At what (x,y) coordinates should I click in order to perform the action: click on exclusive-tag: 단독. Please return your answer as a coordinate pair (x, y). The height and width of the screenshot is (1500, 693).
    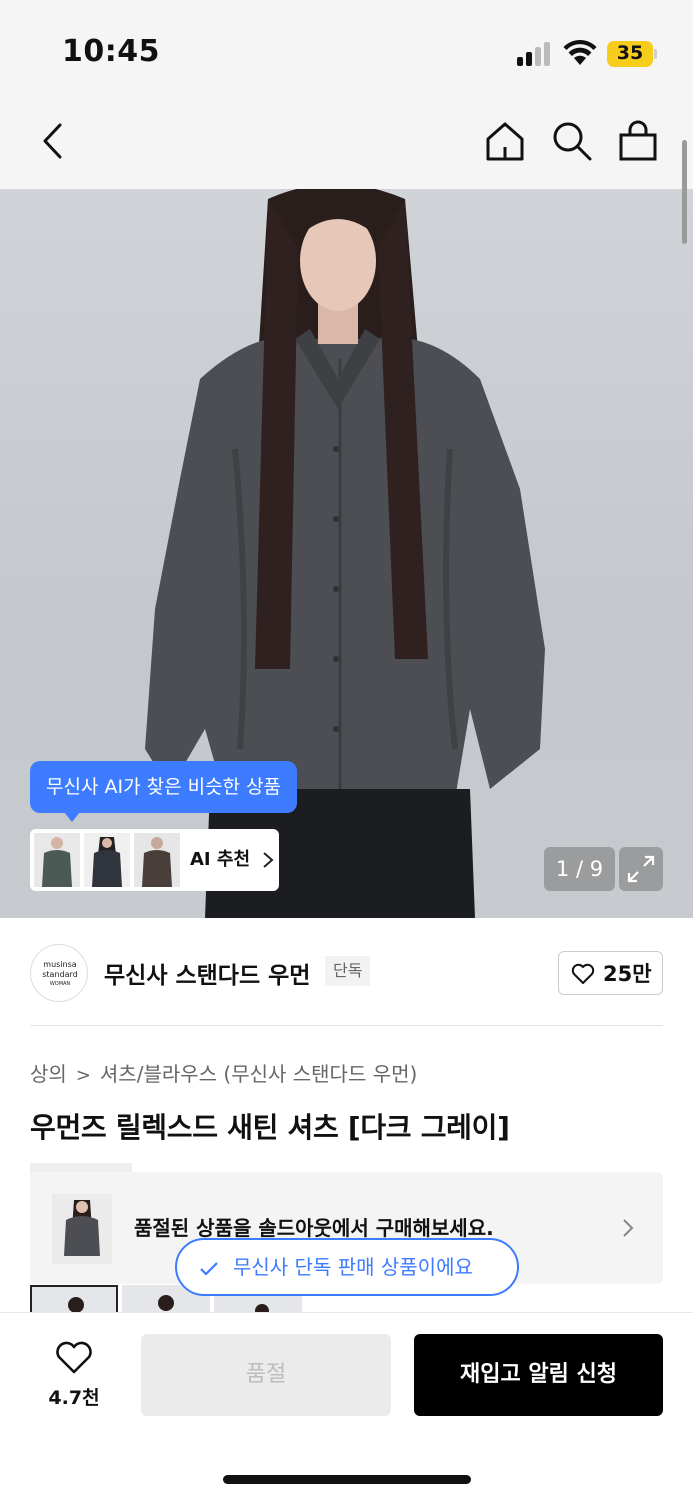
    Looking at the image, I should click on (348, 971).